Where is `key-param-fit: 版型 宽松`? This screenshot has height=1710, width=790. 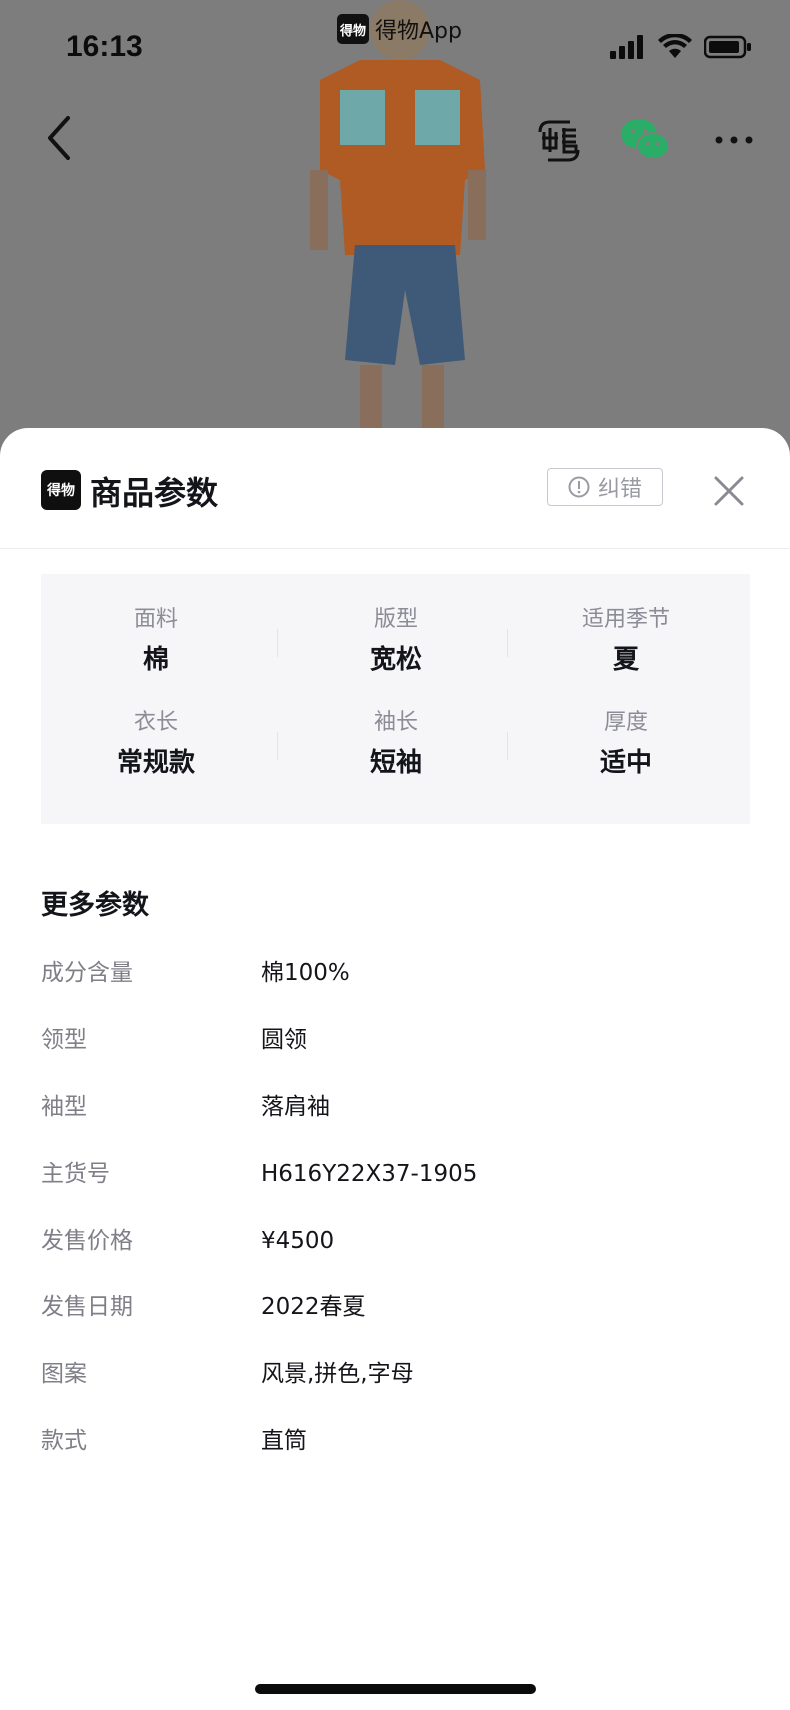 key-param-fit: 版型 宽松 is located at coordinates (396, 642).